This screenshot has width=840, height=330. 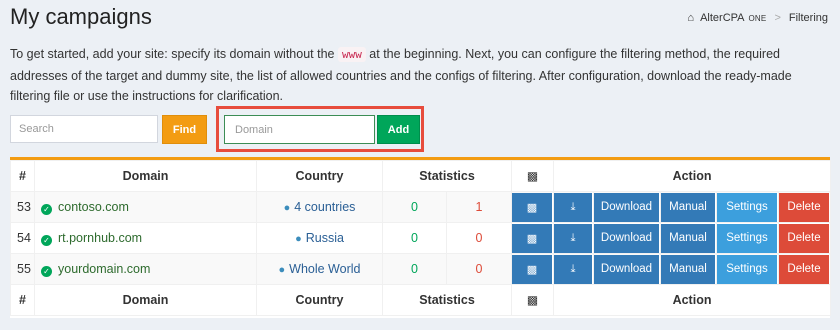 I want to click on table-header-row: # Domain Country Statistics ▩ Action, so click(x=421, y=176).